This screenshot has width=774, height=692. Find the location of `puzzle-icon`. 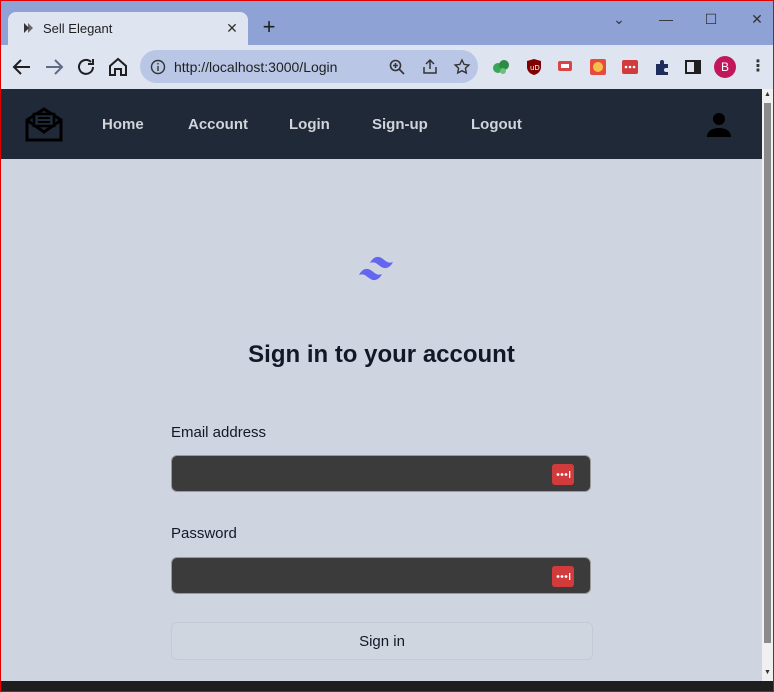

puzzle-icon is located at coordinates (662, 67).